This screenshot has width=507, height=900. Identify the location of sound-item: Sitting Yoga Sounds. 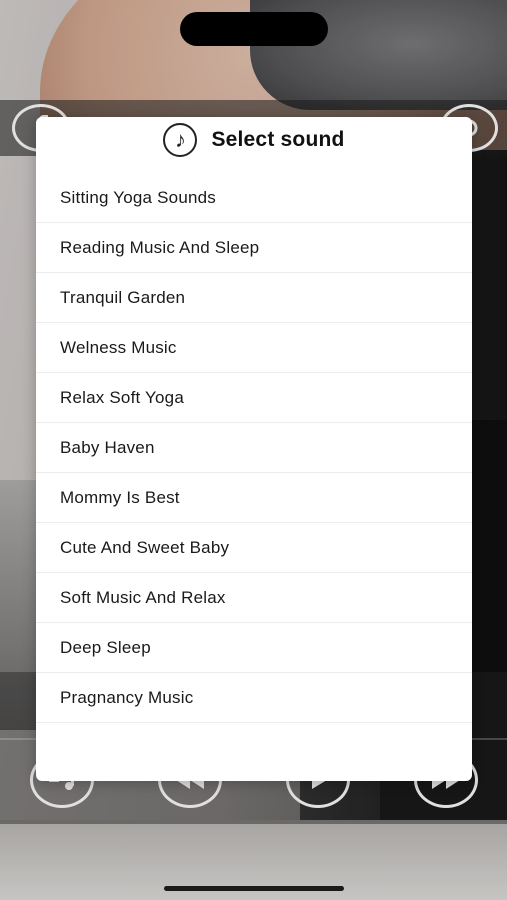
(254, 198).